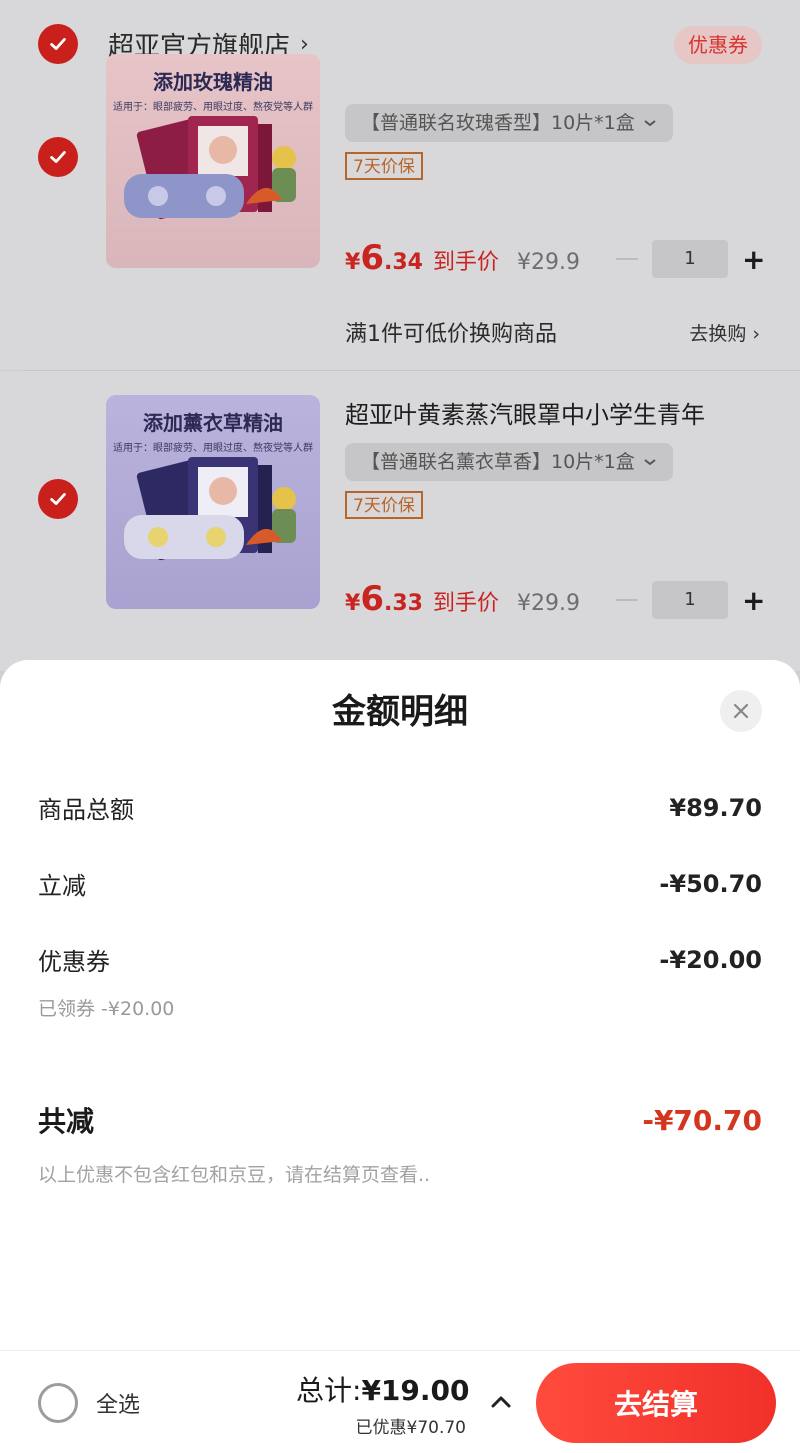 Image resolution: width=800 pixels, height=1453 pixels. Describe the element at coordinates (400, 712) in the screenshot. I see `sheet-title: 金额明细` at that location.